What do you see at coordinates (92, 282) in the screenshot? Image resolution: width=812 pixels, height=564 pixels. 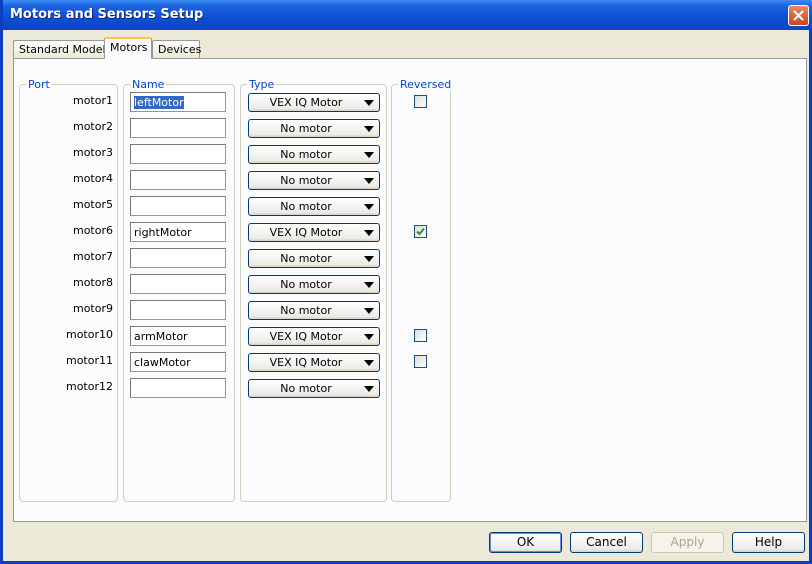 I see `port-label-motor8: motor8` at bounding box center [92, 282].